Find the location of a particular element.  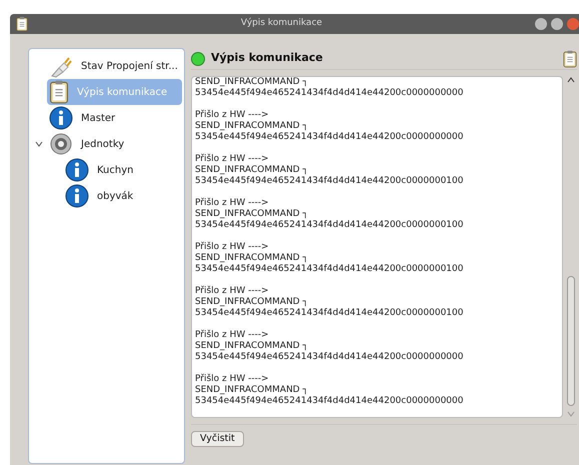

scrollbar-thumb is located at coordinates (571, 341).